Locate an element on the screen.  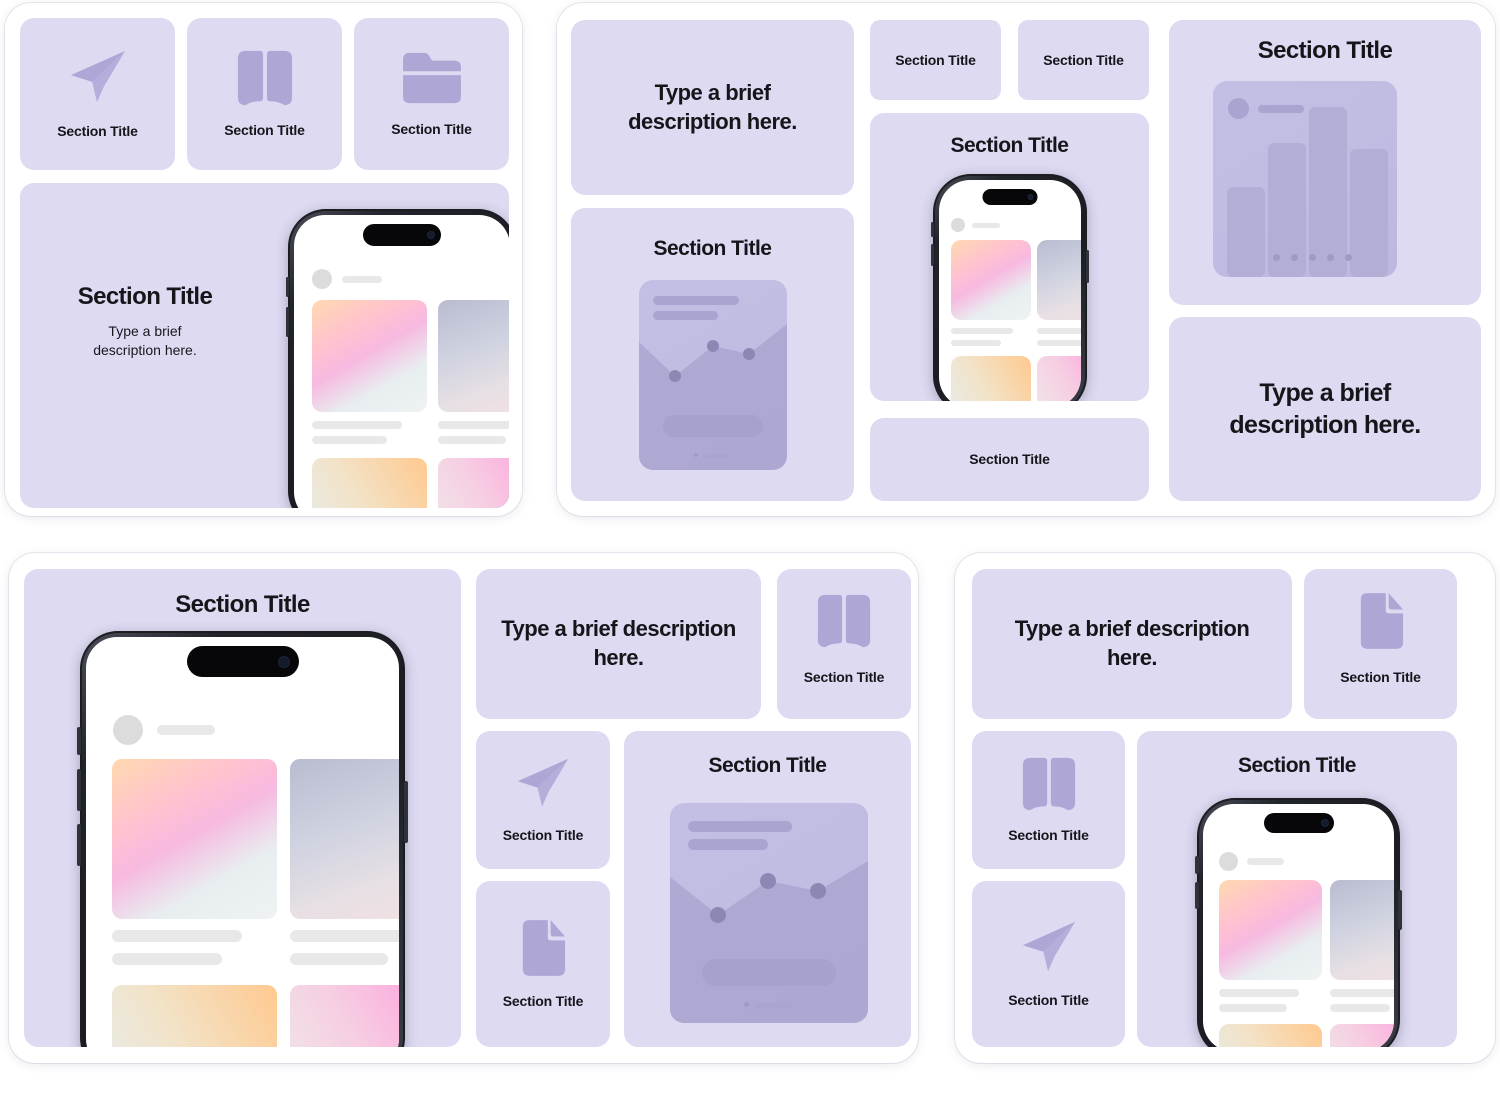
caption-label: Section Title is located at coordinates (1009, 459).